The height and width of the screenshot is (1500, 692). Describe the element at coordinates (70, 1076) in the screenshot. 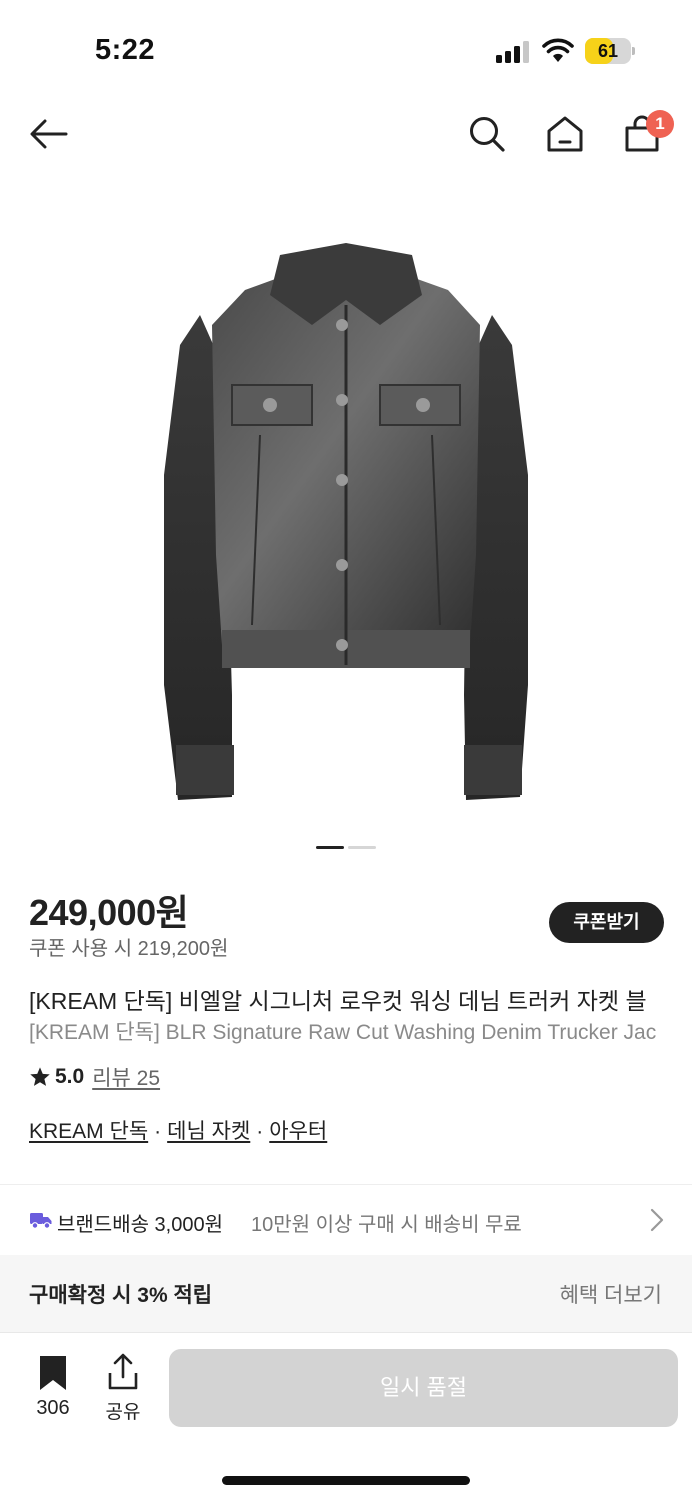

I see `rating-value: 5.0` at that location.